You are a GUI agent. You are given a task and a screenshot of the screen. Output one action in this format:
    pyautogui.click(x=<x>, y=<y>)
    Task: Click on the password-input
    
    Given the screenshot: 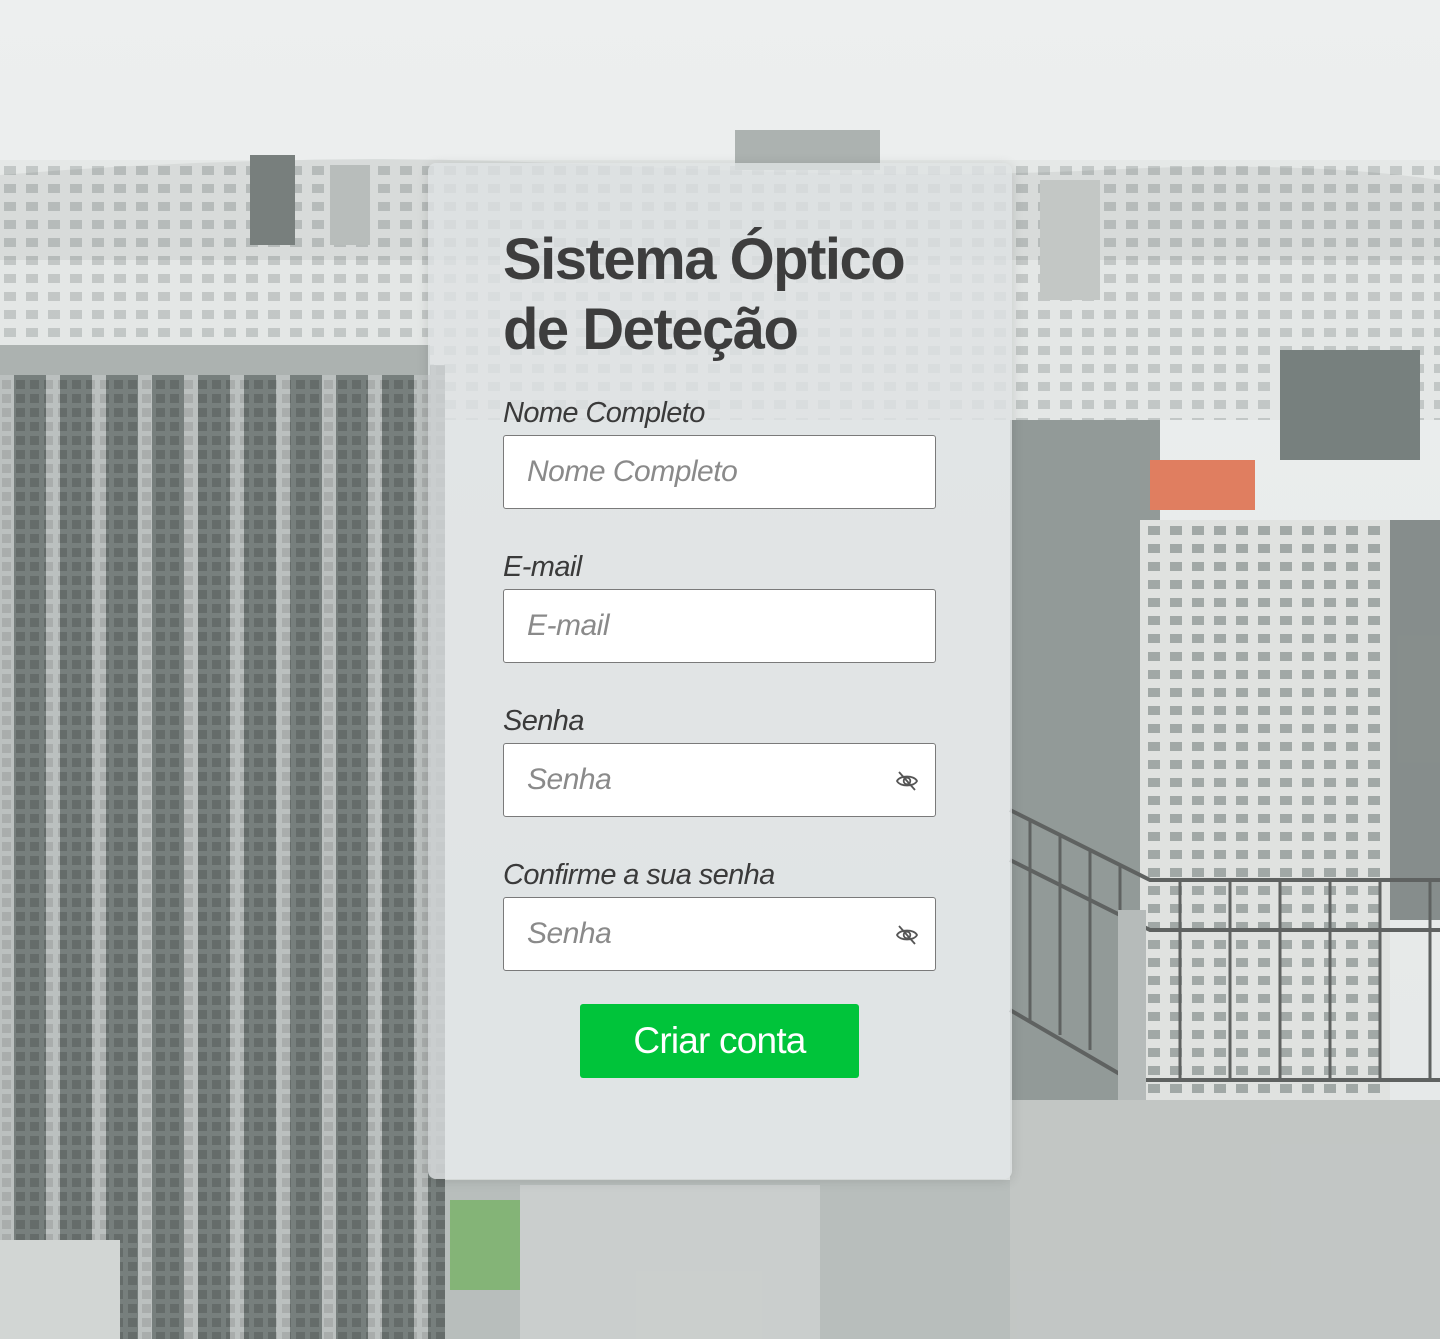 What is the action you would take?
    pyautogui.click(x=719, y=780)
    